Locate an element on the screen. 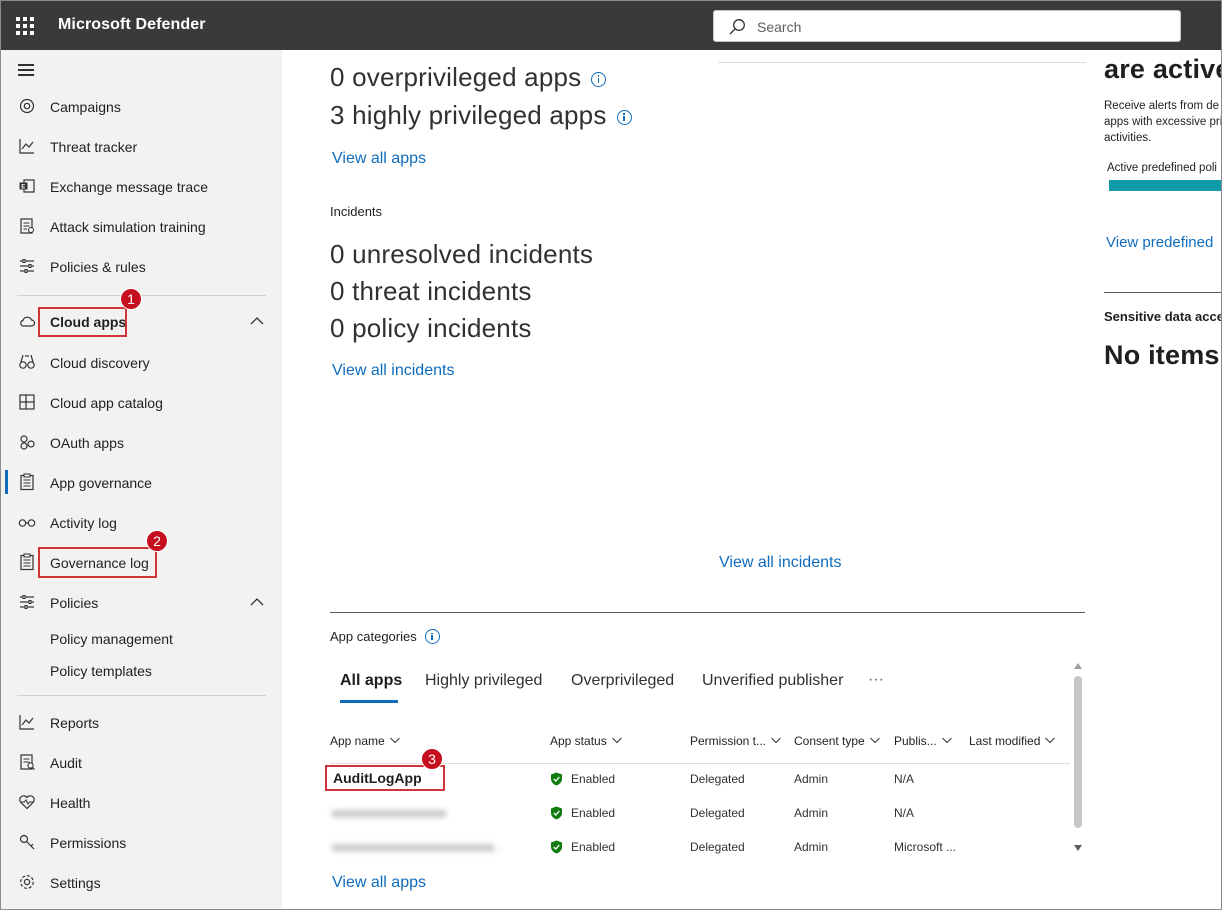 The width and height of the screenshot is (1222, 910). target-icon is located at coordinates (27, 106).